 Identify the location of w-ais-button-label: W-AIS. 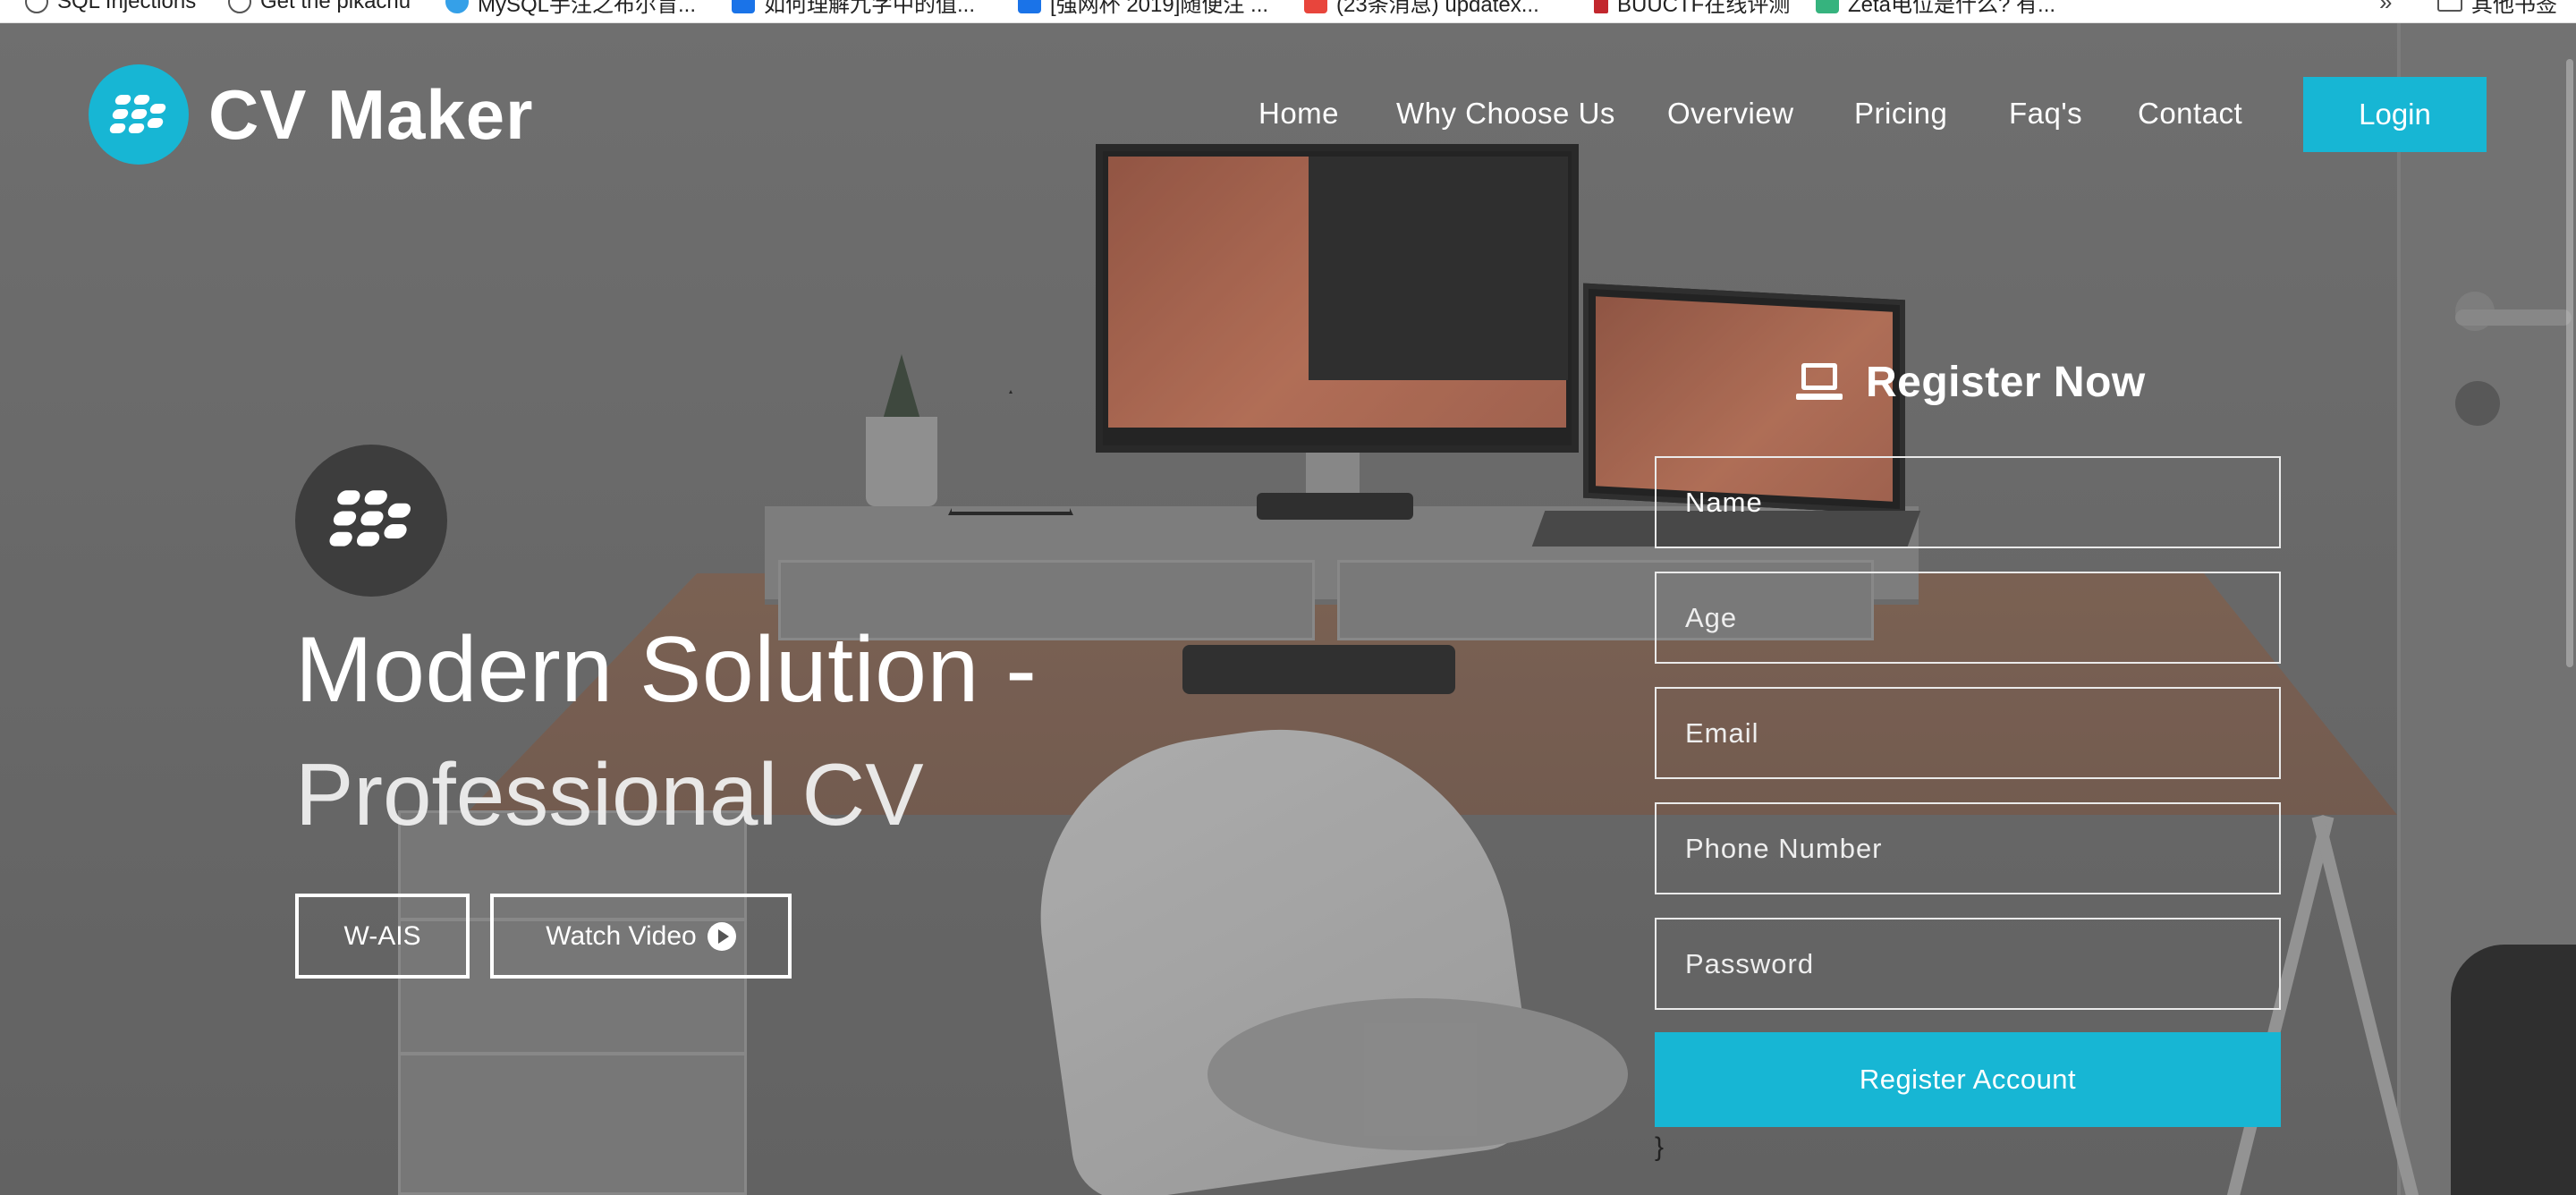
(382, 936).